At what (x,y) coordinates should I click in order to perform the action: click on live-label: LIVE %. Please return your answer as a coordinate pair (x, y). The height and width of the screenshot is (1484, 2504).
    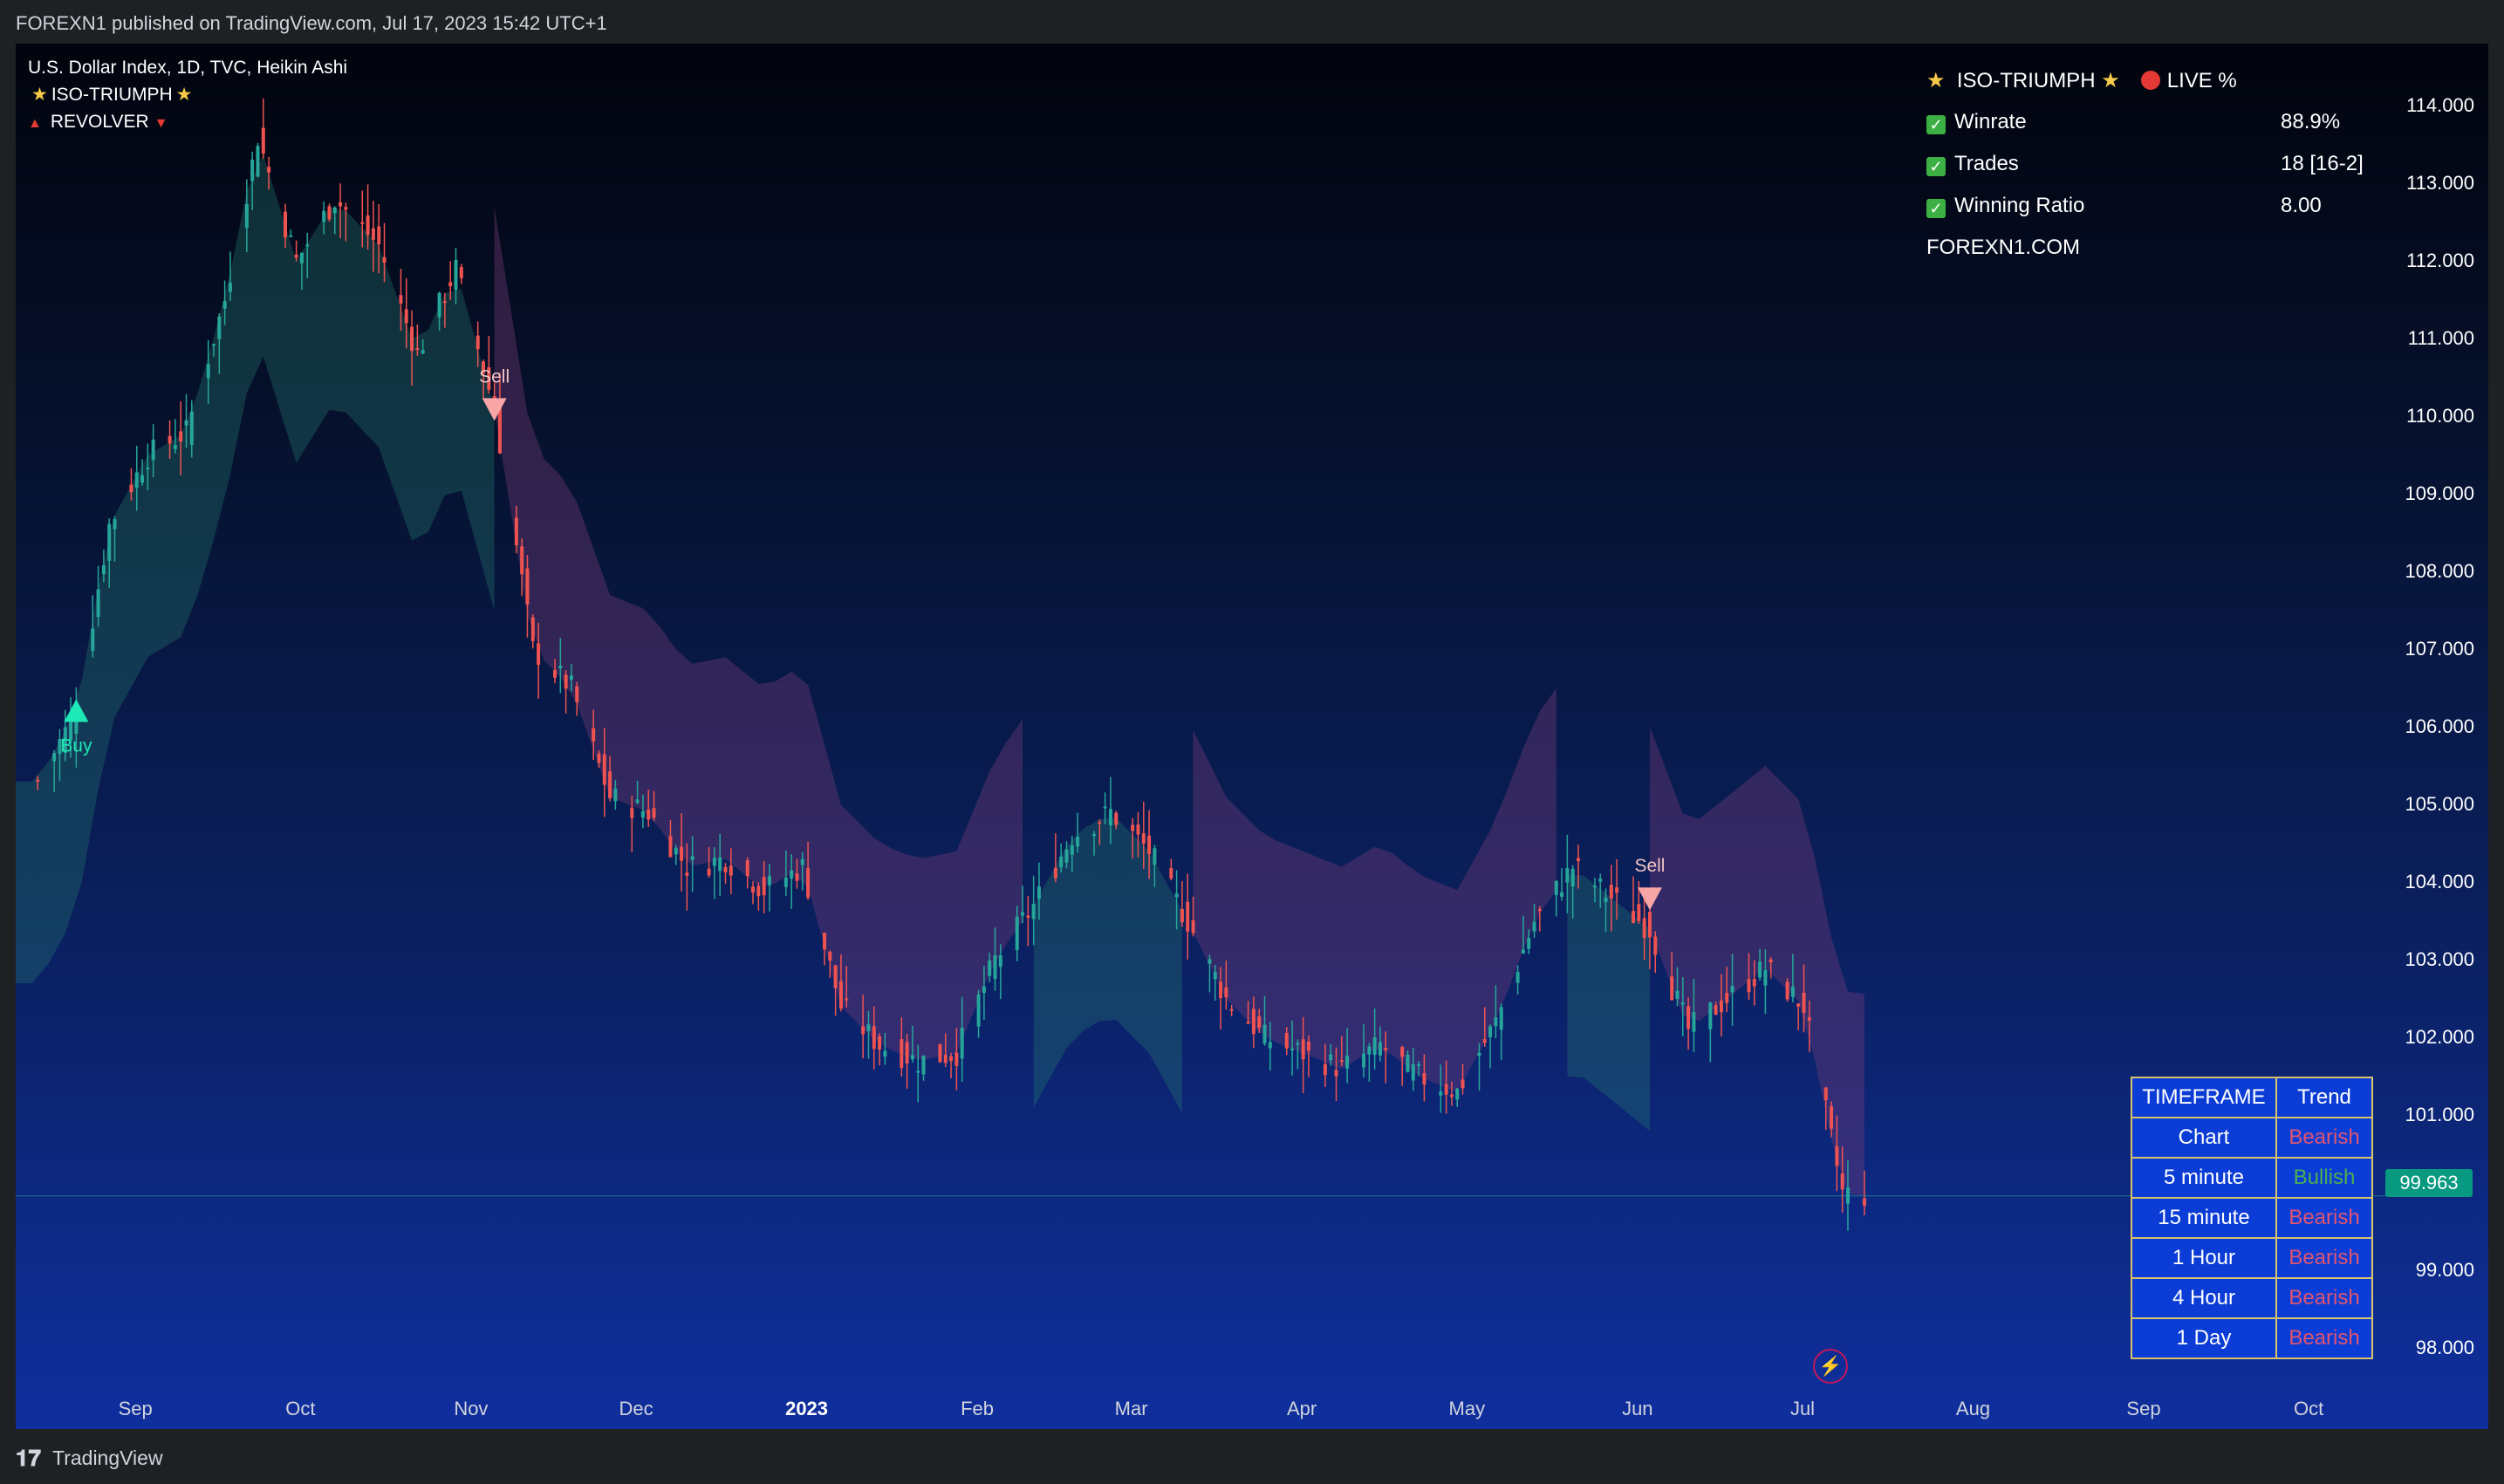
    Looking at the image, I should click on (2201, 80).